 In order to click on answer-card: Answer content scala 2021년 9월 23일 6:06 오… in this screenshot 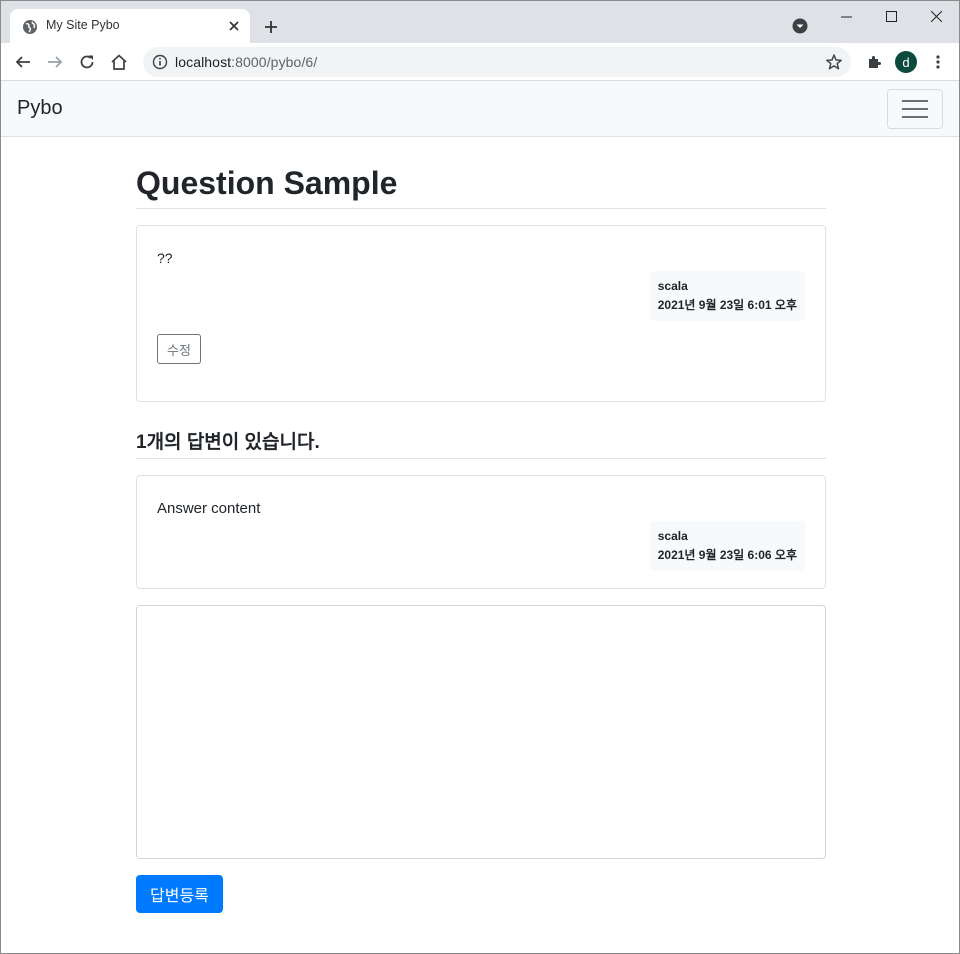, I will do `click(481, 532)`.